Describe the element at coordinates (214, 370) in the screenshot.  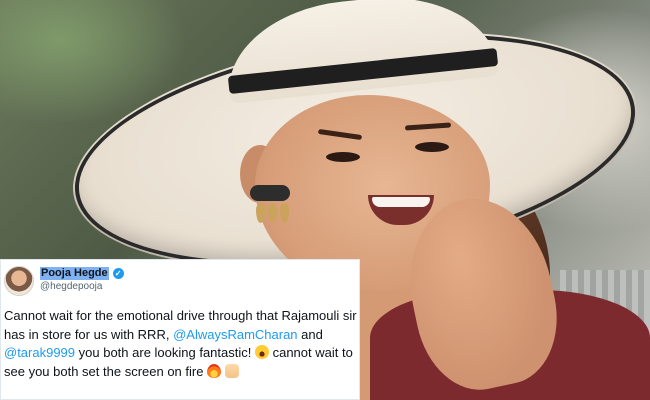
I see `fire-emoji-icon` at that location.